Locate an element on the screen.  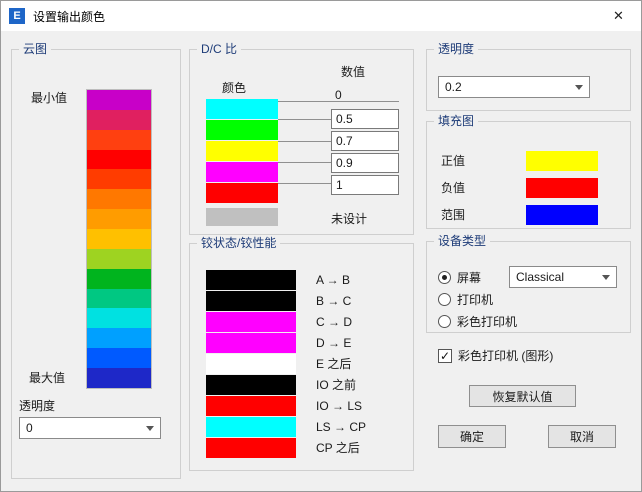
hinge-row: C → D is located at coordinates (286, 321).